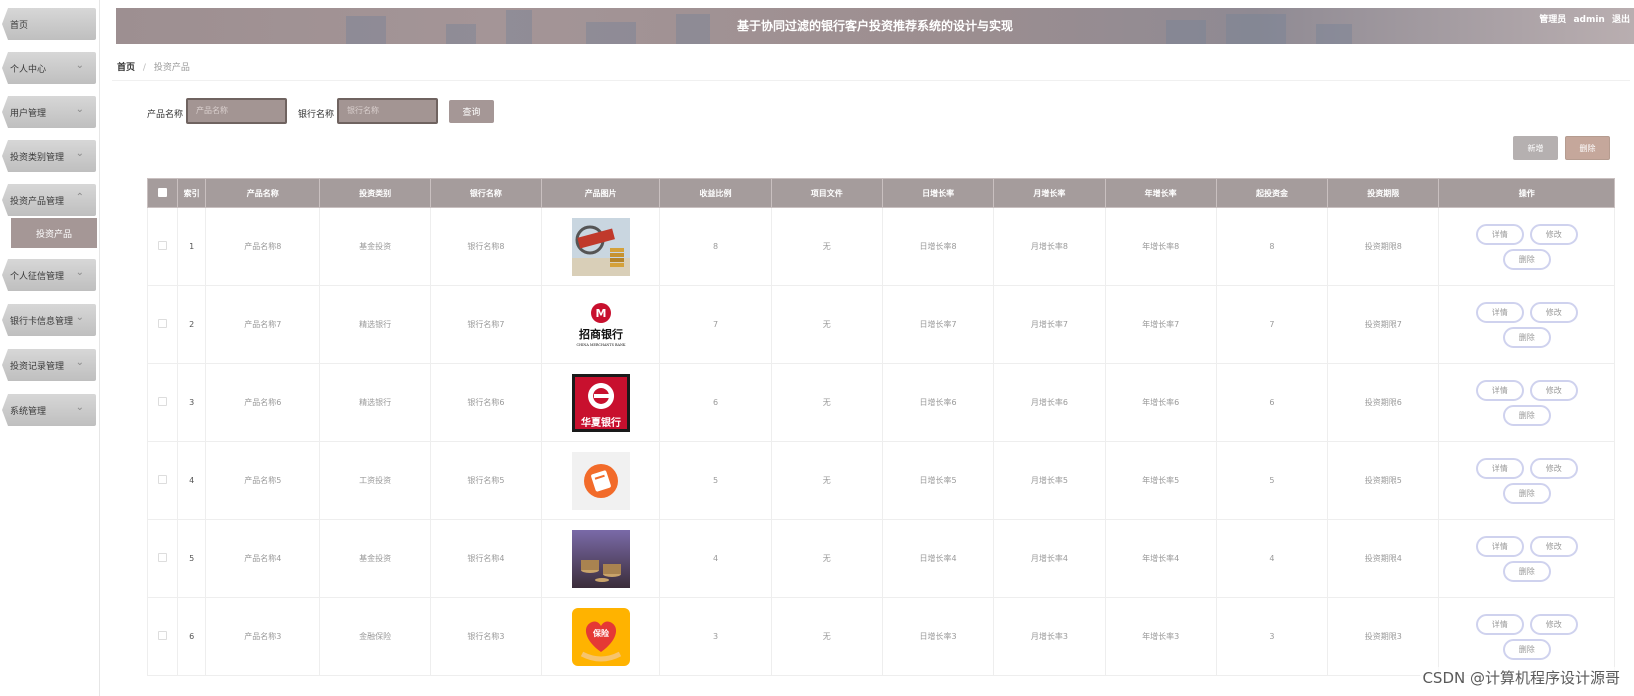  I want to click on cell-index: 4, so click(192, 480).